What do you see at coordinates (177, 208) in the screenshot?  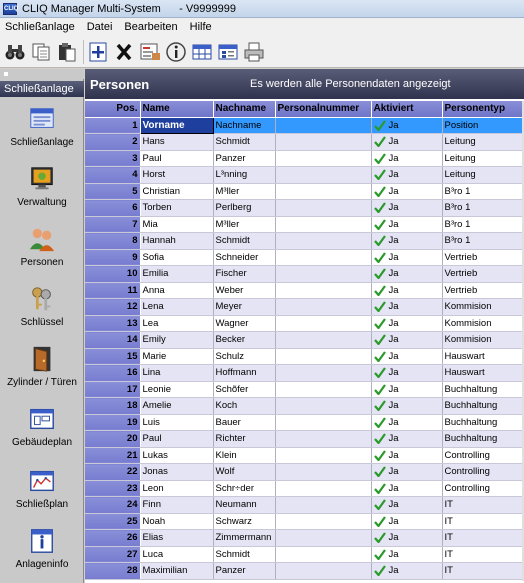 I see `cell-name: Torben` at bounding box center [177, 208].